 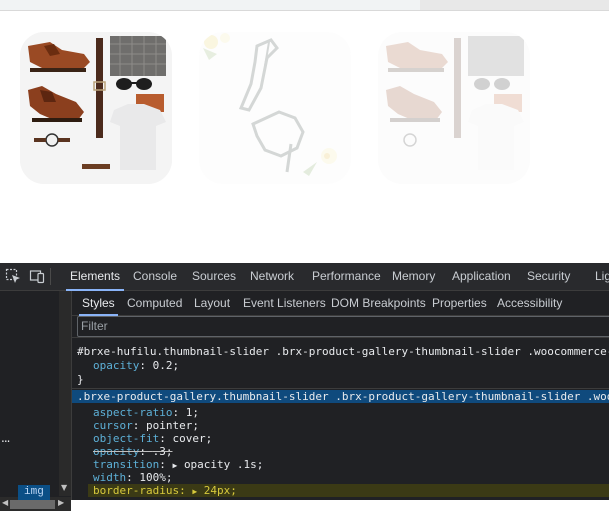 I want to click on rule-2-declaration-object-fit: object-fit: cover;, so click(x=351, y=438).